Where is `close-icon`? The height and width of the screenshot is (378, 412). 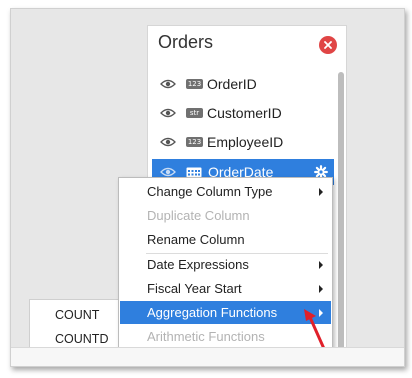 close-icon is located at coordinates (328, 45).